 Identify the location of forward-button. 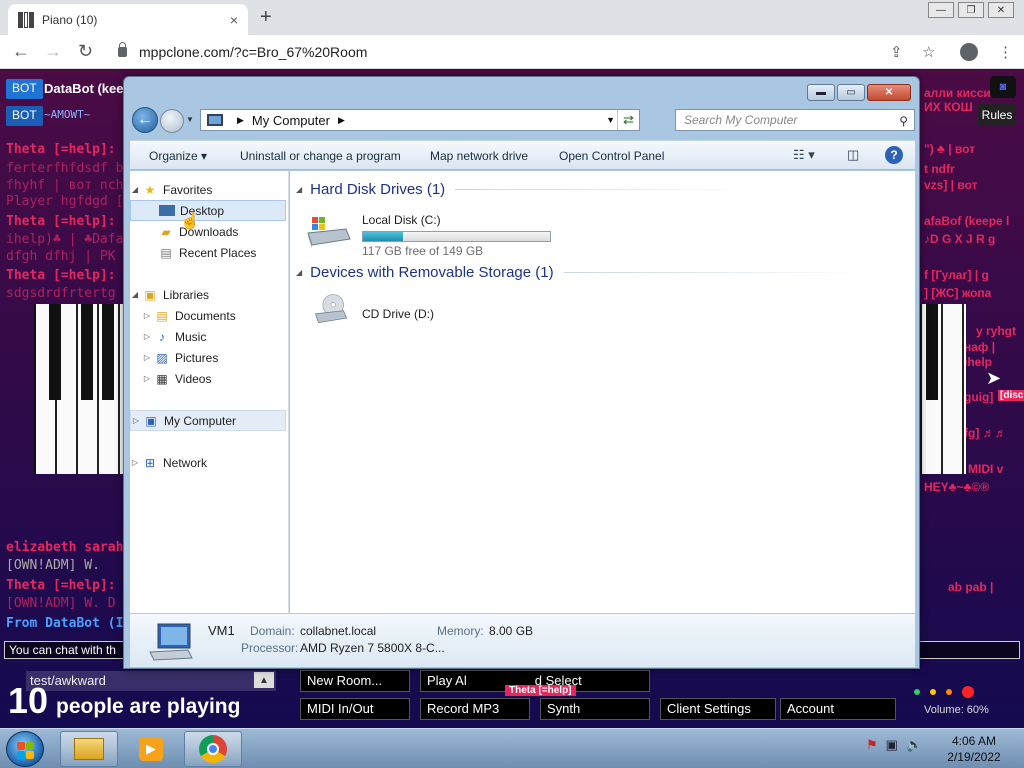
(172, 121).